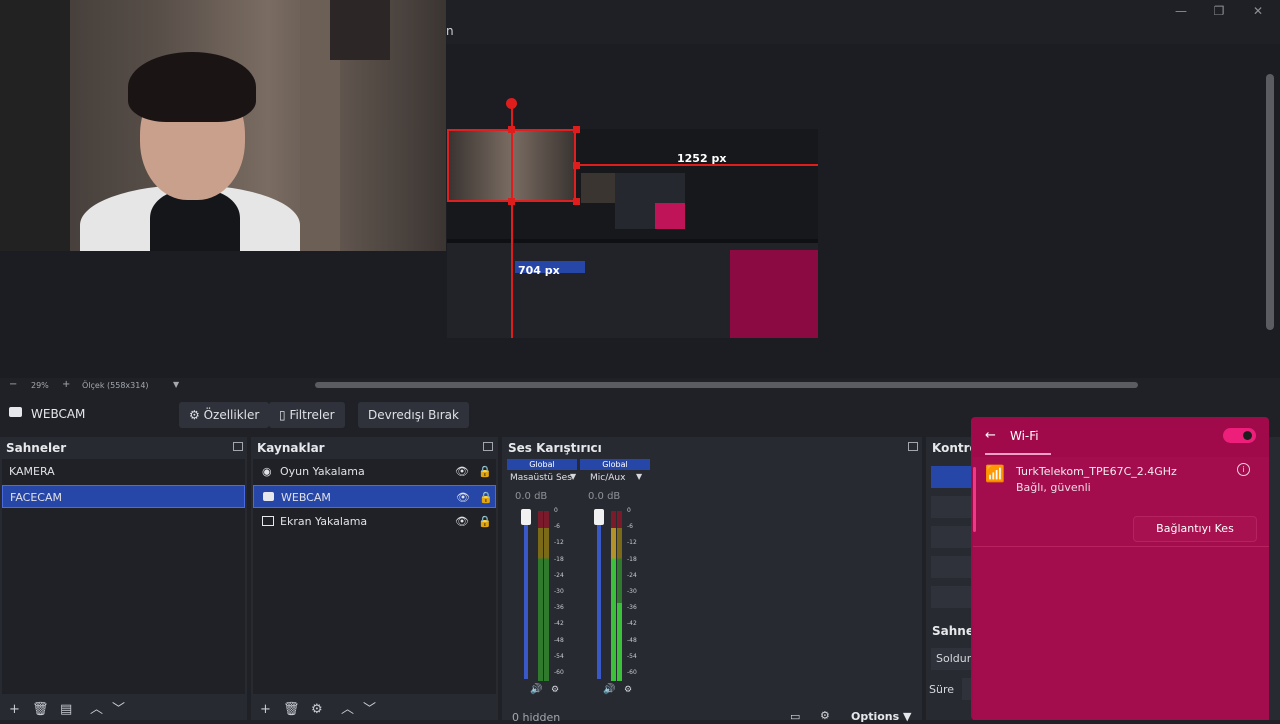  Describe the element at coordinates (312, 415) in the screenshot. I see `filters-label: Filtreler` at that location.